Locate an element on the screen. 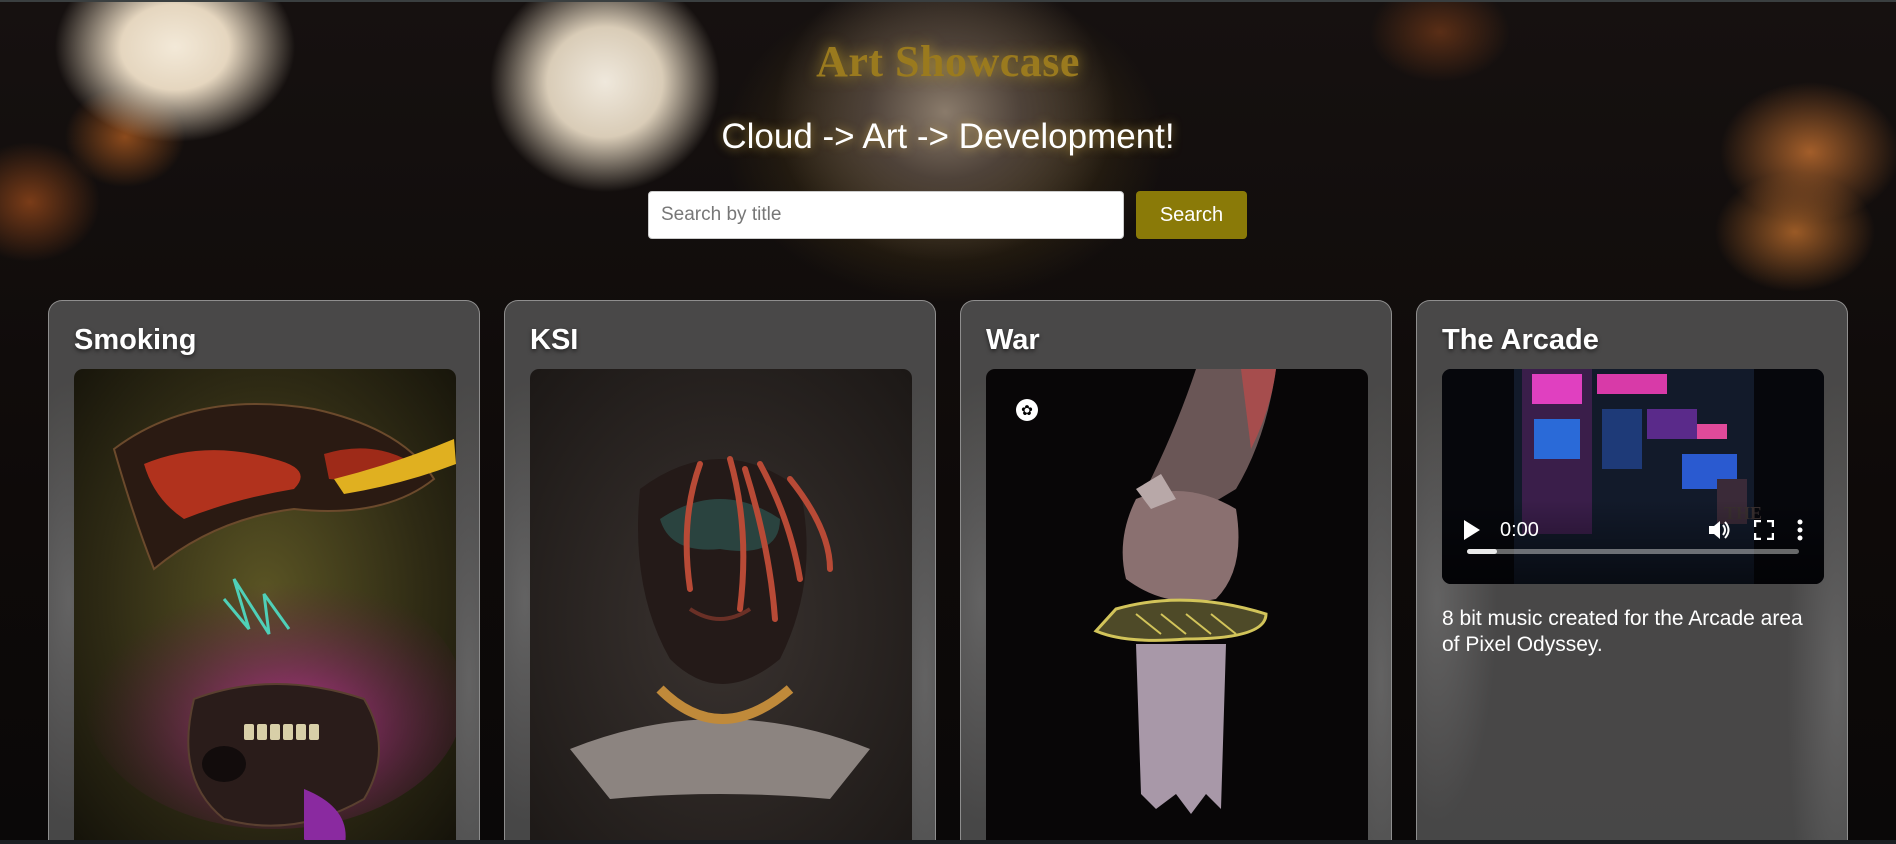 The image size is (1896, 844). page-title: Art Showcase is located at coordinates (948, 61).